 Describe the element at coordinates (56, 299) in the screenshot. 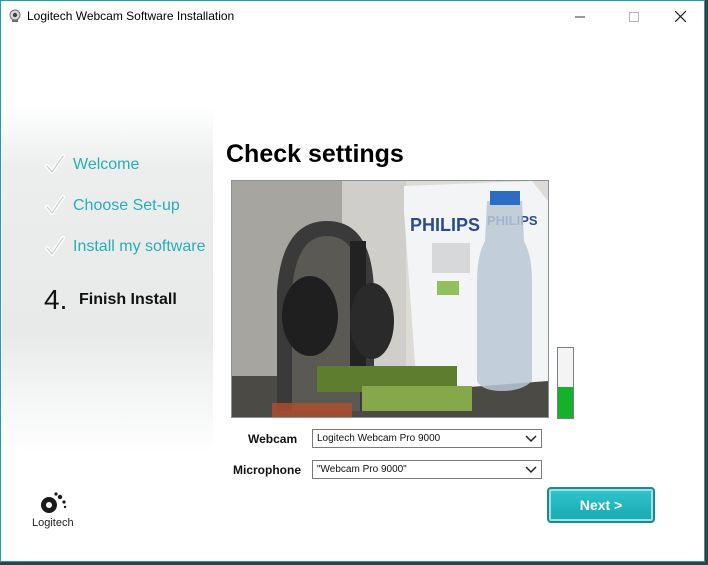

I see `step-number: 4.` at that location.